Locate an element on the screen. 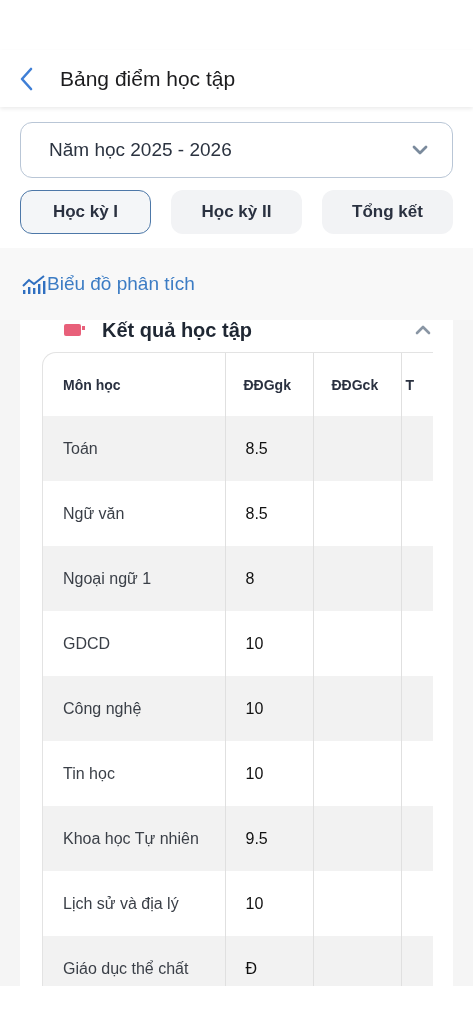  year-dropdown: Năm học 2025 - 2026 is located at coordinates (236, 150).